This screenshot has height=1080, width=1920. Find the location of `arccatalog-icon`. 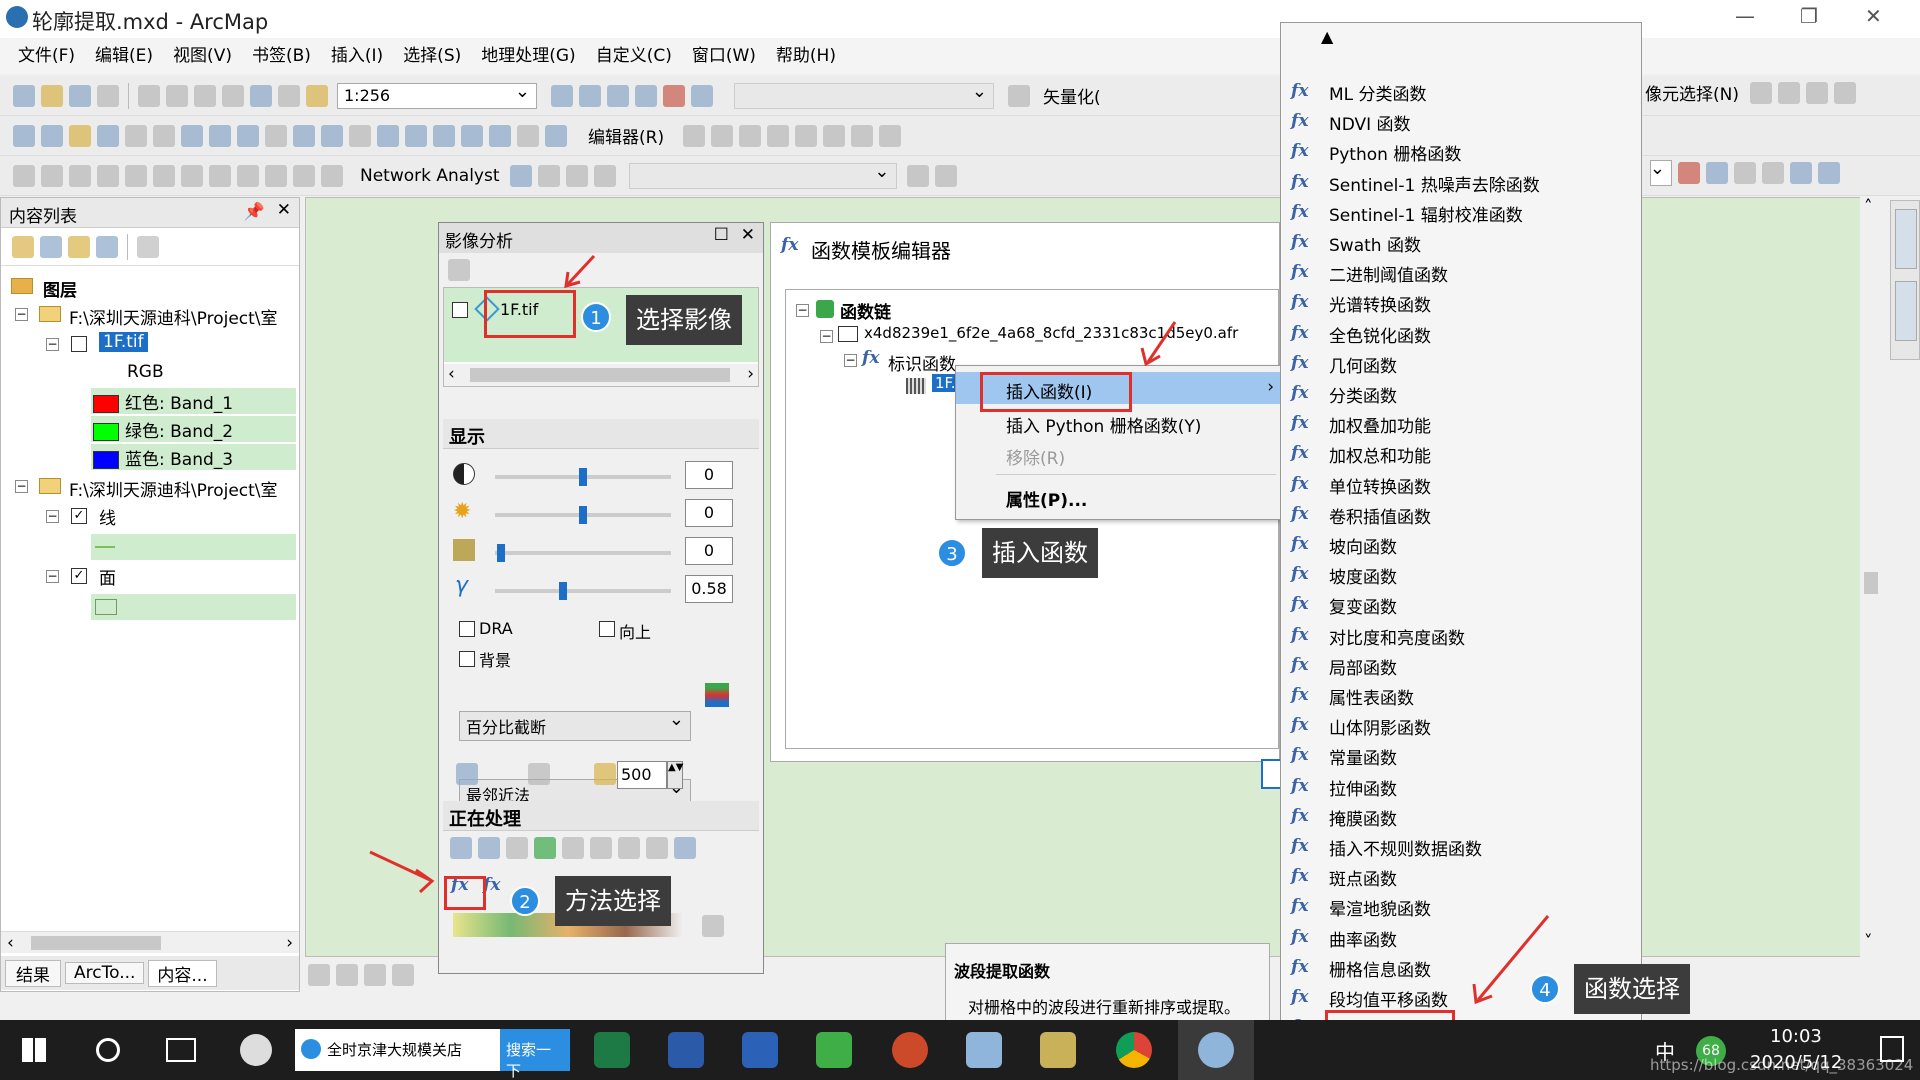

arccatalog-icon is located at coordinates (1058, 1050).